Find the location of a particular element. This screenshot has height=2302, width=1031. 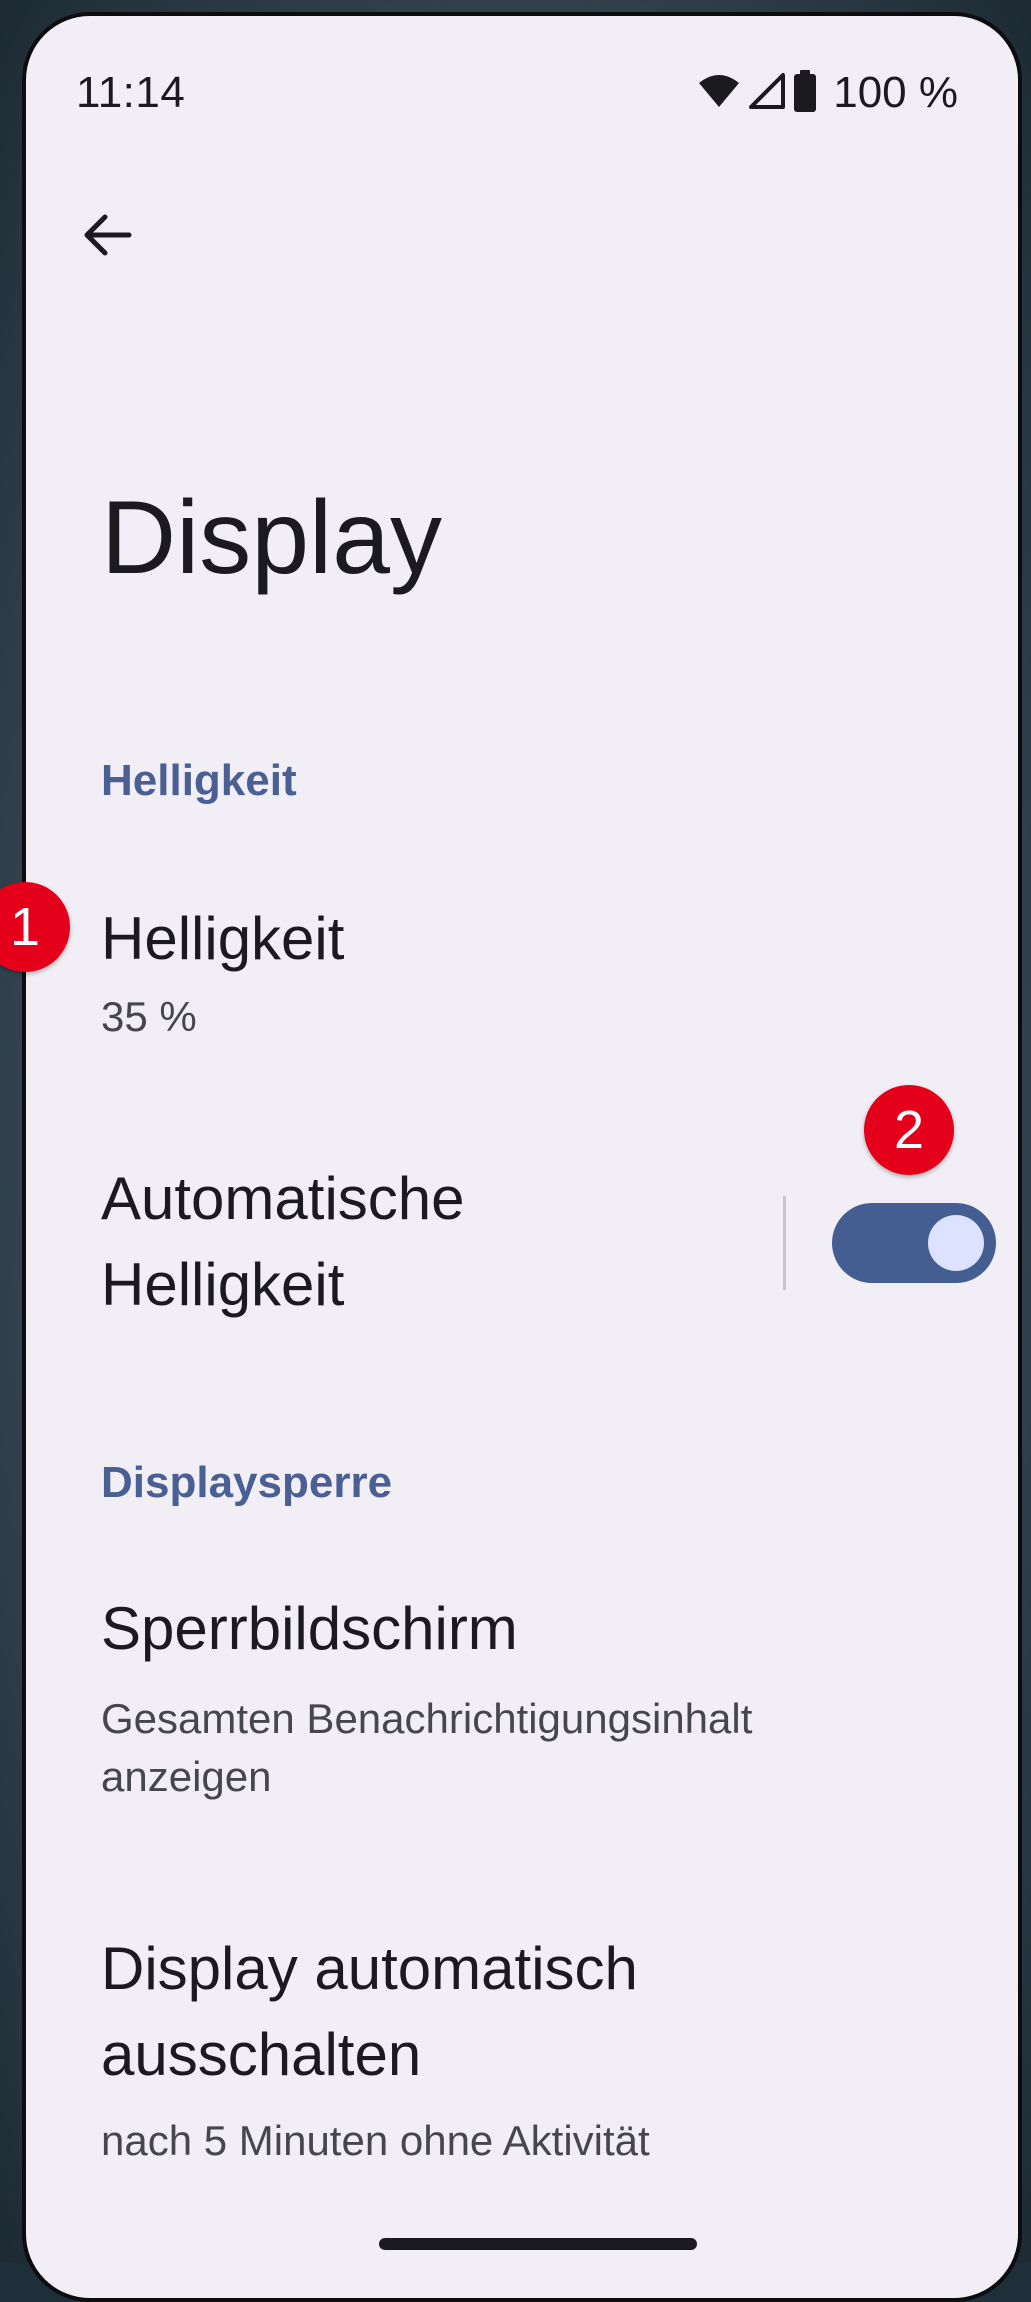

auto-brightness-toggle is located at coordinates (914, 1243).